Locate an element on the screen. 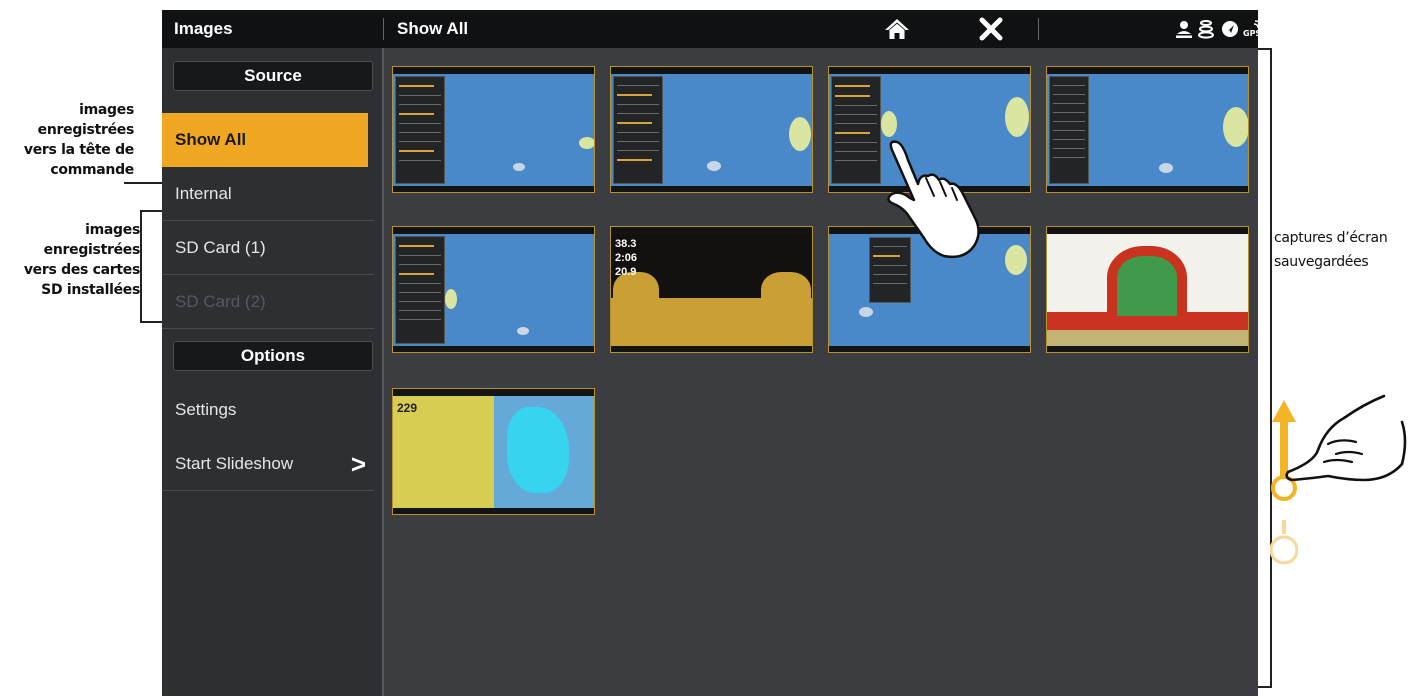 The width and height of the screenshot is (1415, 698). annotation-bracket-sd-vertical is located at coordinates (141, 266).